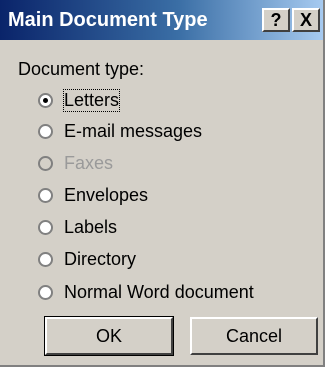 Image resolution: width=329 pixels, height=369 pixels. What do you see at coordinates (133, 130) in the screenshot?
I see `option-email-messages-label: E-mail messages` at bounding box center [133, 130].